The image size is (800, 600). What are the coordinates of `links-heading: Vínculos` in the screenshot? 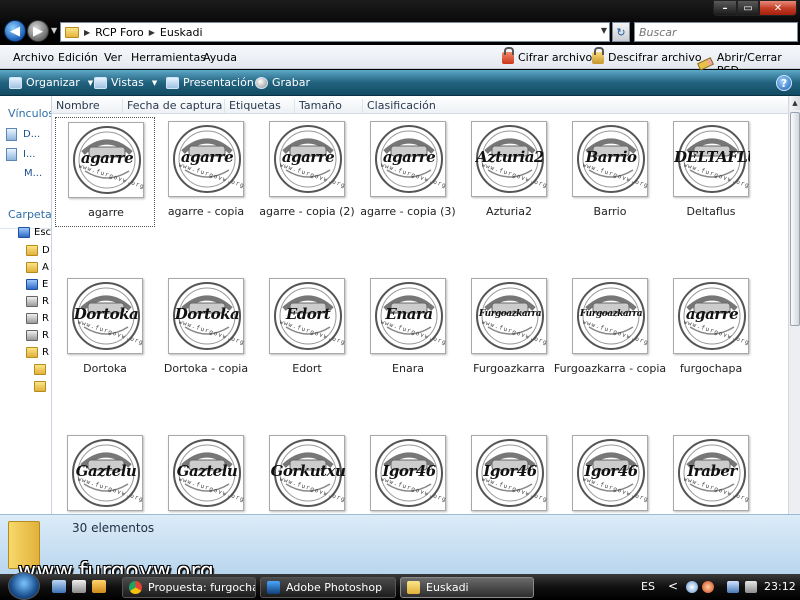 It's located at (29, 113).